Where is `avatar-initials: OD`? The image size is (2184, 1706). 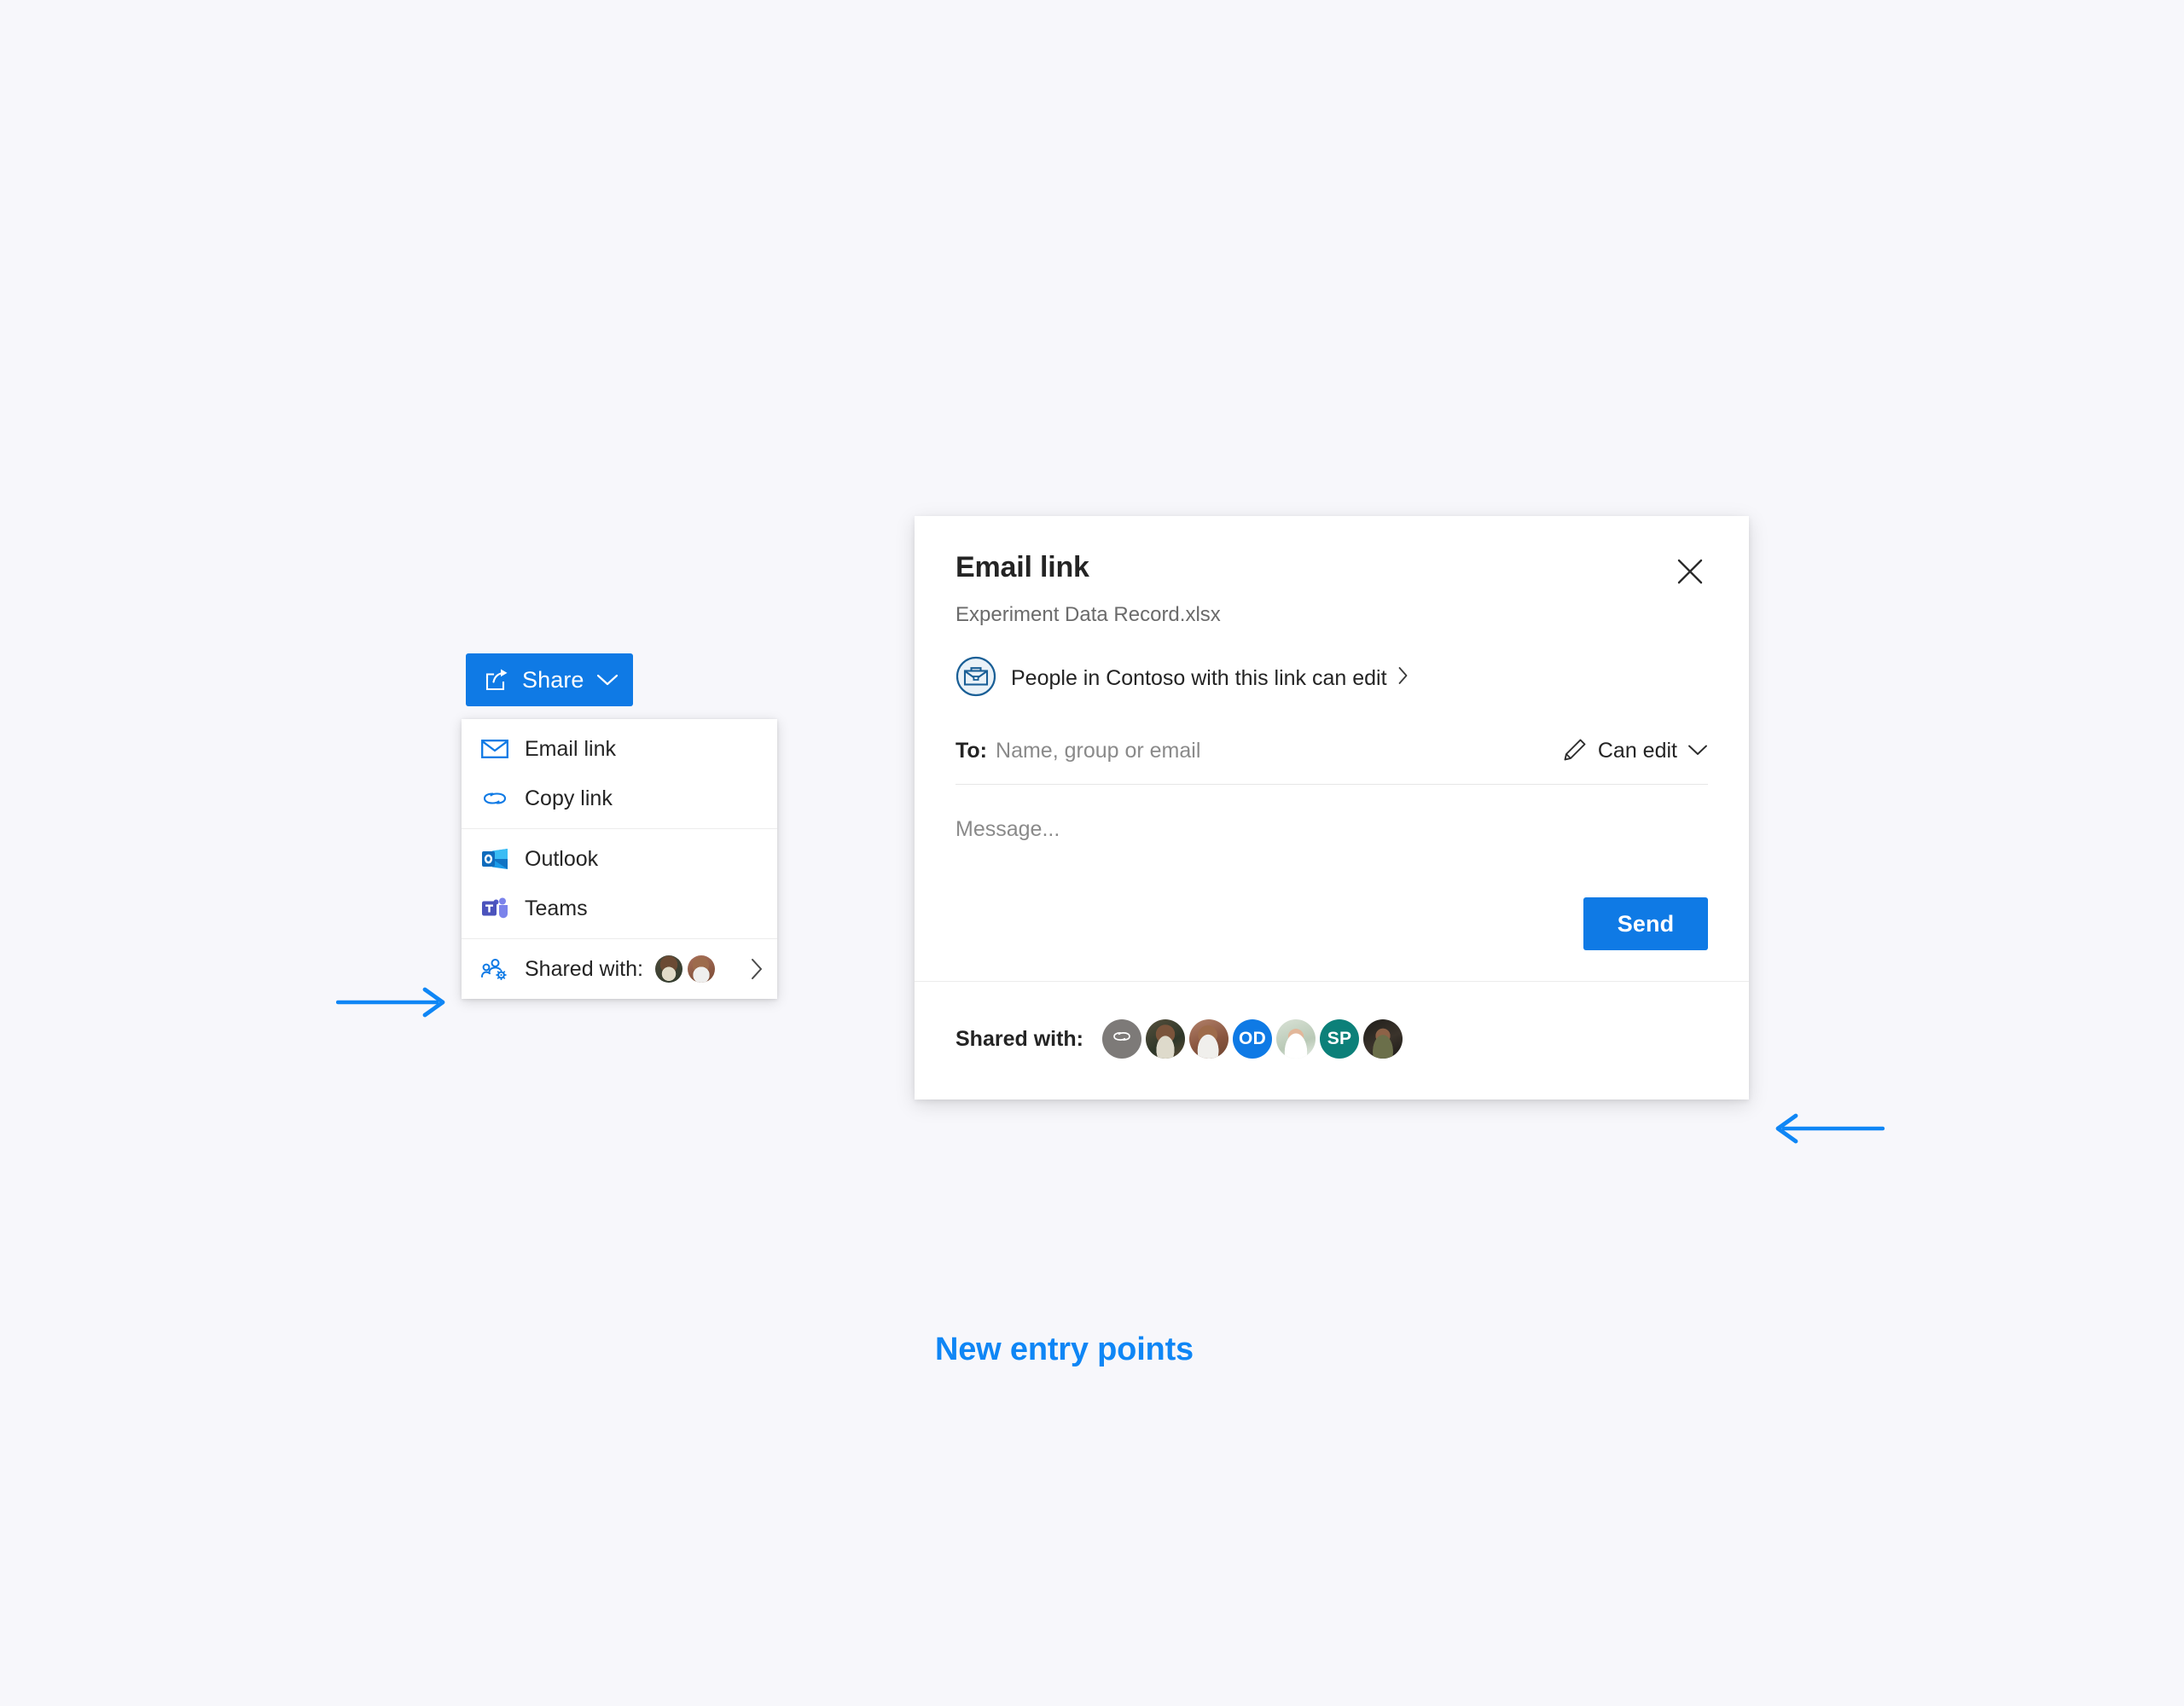
avatar-initials: OD is located at coordinates (1253, 1039).